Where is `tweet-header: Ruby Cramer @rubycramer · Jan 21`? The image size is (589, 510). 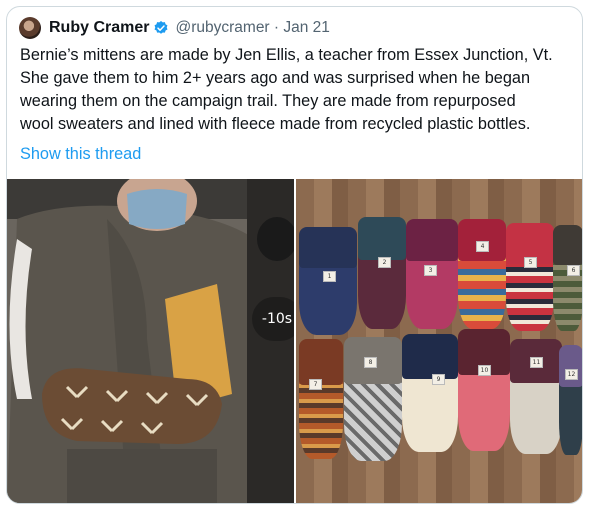 tweet-header: Ruby Cramer @rubycramer · Jan 21 is located at coordinates (174, 28).